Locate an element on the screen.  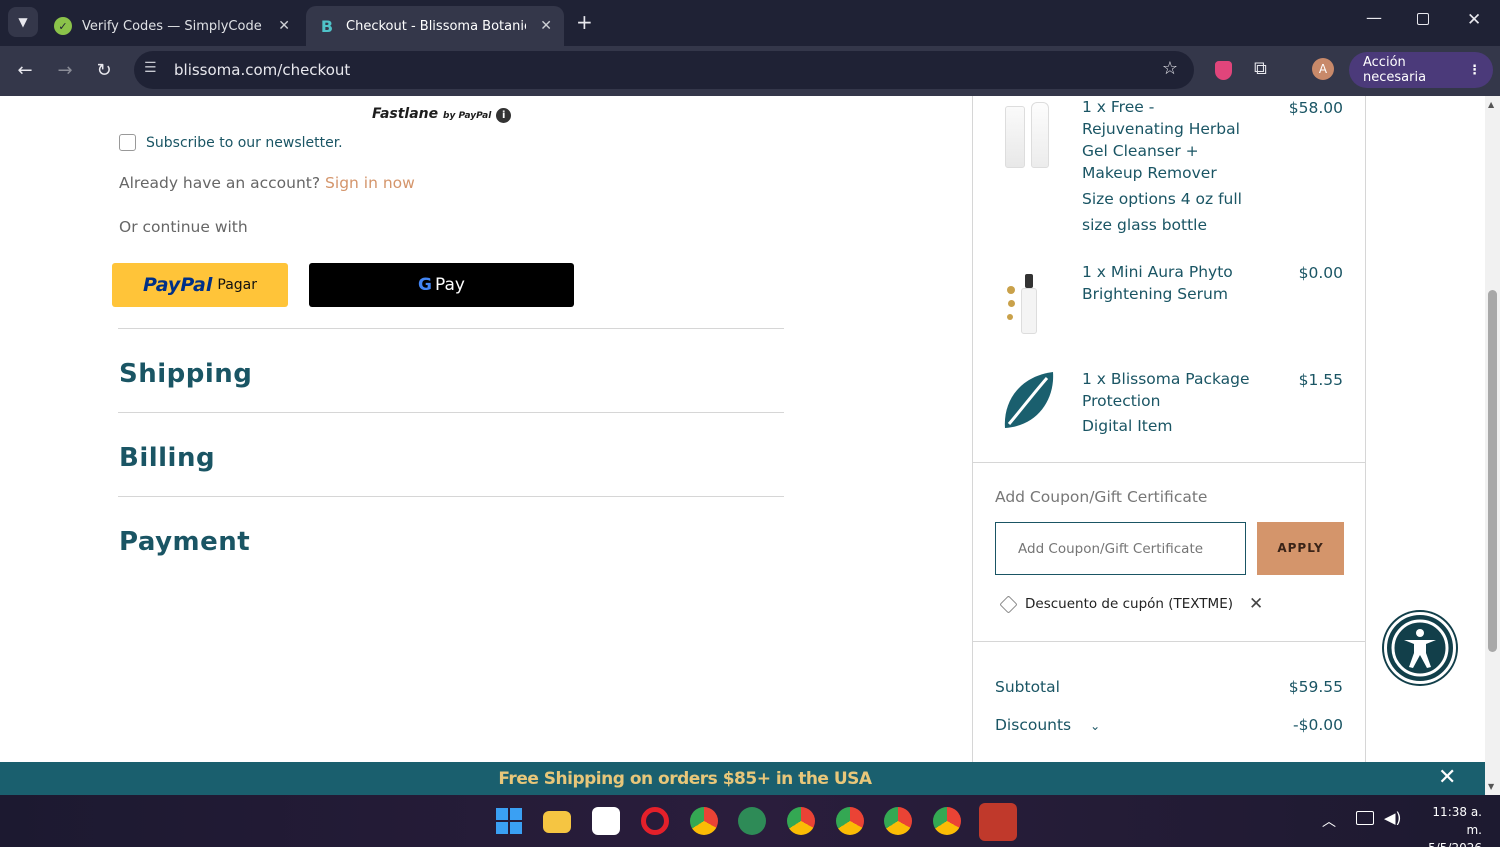
tab-blissoma: B Checkout - Blissoma Botanical E ✕ is located at coordinates (435, 26).